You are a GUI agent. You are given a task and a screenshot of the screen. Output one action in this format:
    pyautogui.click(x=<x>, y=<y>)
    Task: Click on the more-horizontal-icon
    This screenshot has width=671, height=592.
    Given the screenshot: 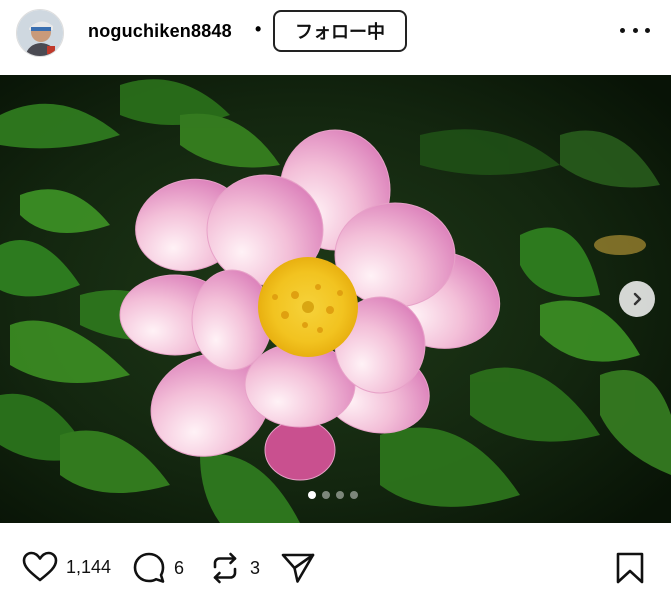 What is the action you would take?
    pyautogui.click(x=622, y=30)
    